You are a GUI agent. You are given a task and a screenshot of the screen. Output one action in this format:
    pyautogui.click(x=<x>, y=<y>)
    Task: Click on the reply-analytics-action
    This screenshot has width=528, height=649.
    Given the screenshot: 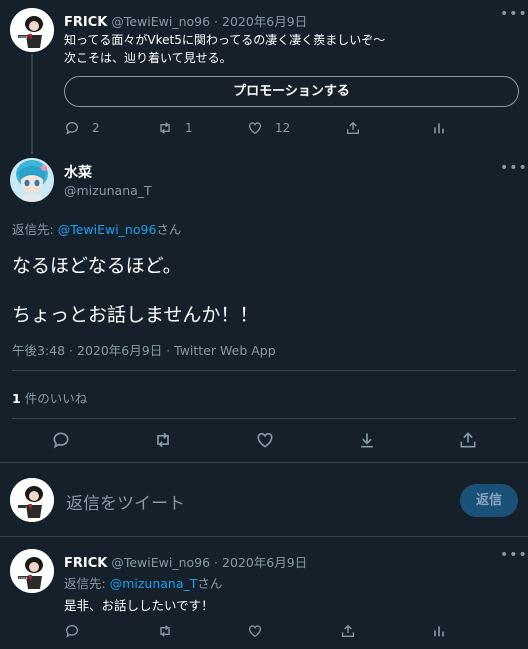 What is the action you would take?
    pyautogui.click(x=439, y=631)
    